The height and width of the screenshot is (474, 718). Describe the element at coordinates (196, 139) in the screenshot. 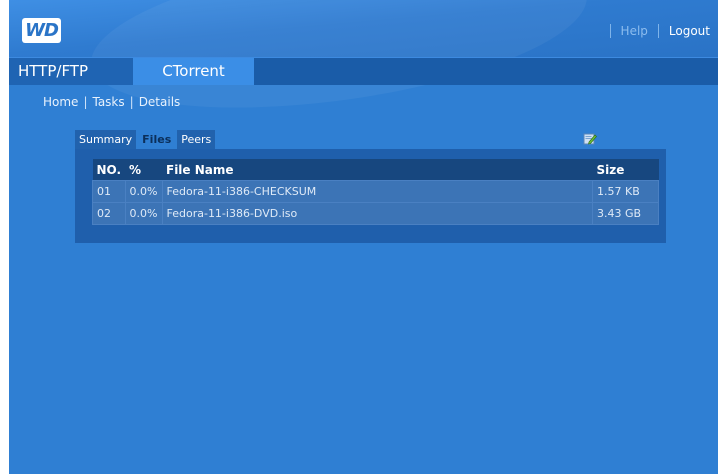

I see `tab-peers: Peers` at that location.